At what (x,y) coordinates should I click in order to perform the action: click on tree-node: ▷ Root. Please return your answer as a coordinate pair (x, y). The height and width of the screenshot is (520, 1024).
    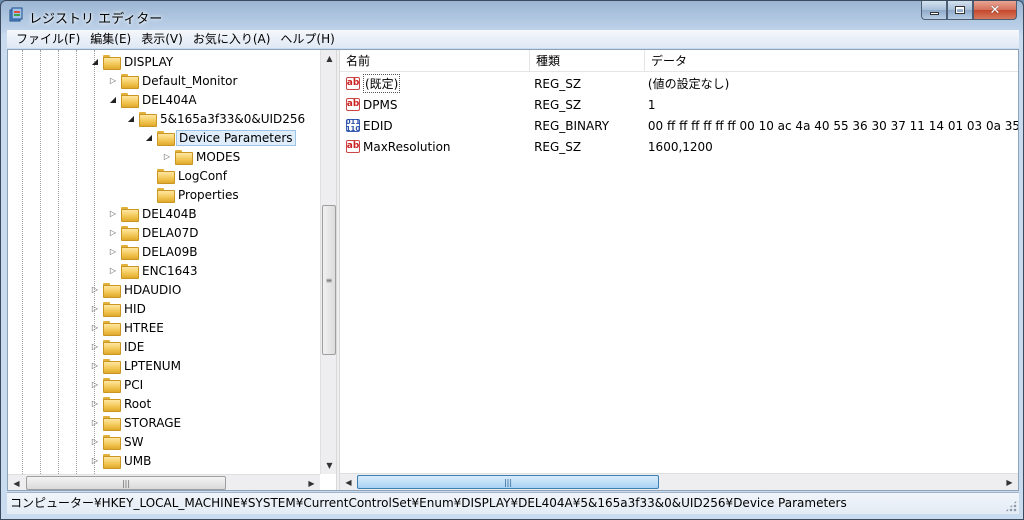
    Looking at the image, I should click on (121, 403).